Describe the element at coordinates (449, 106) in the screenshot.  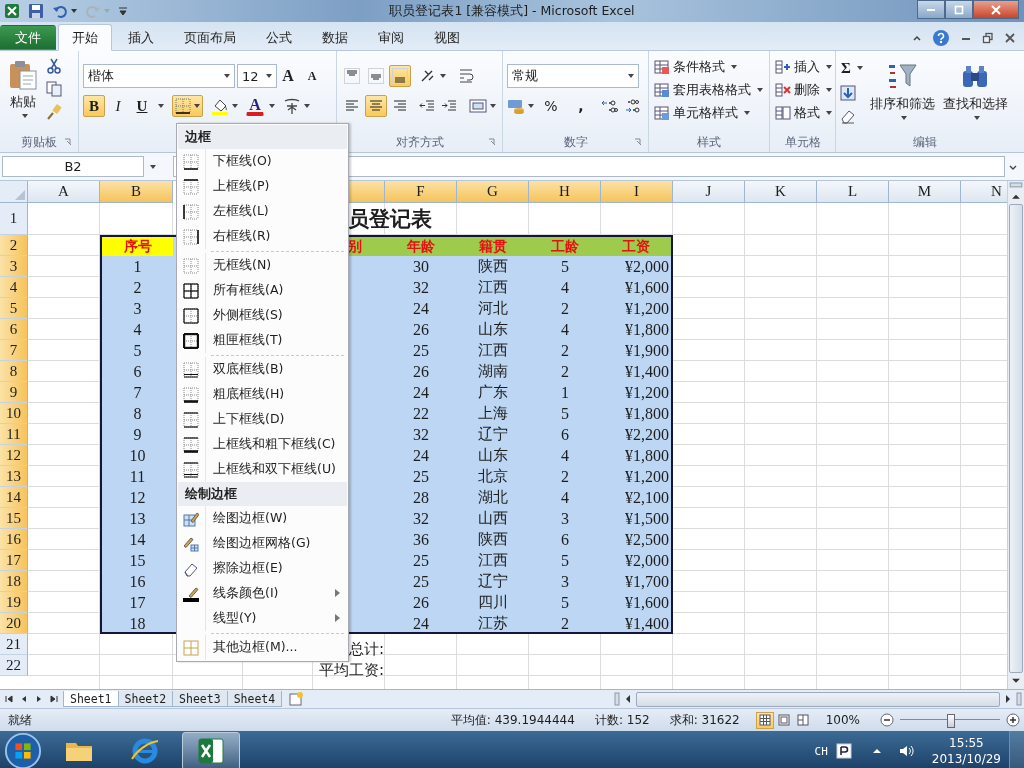
I see `increase-indent-icon` at that location.